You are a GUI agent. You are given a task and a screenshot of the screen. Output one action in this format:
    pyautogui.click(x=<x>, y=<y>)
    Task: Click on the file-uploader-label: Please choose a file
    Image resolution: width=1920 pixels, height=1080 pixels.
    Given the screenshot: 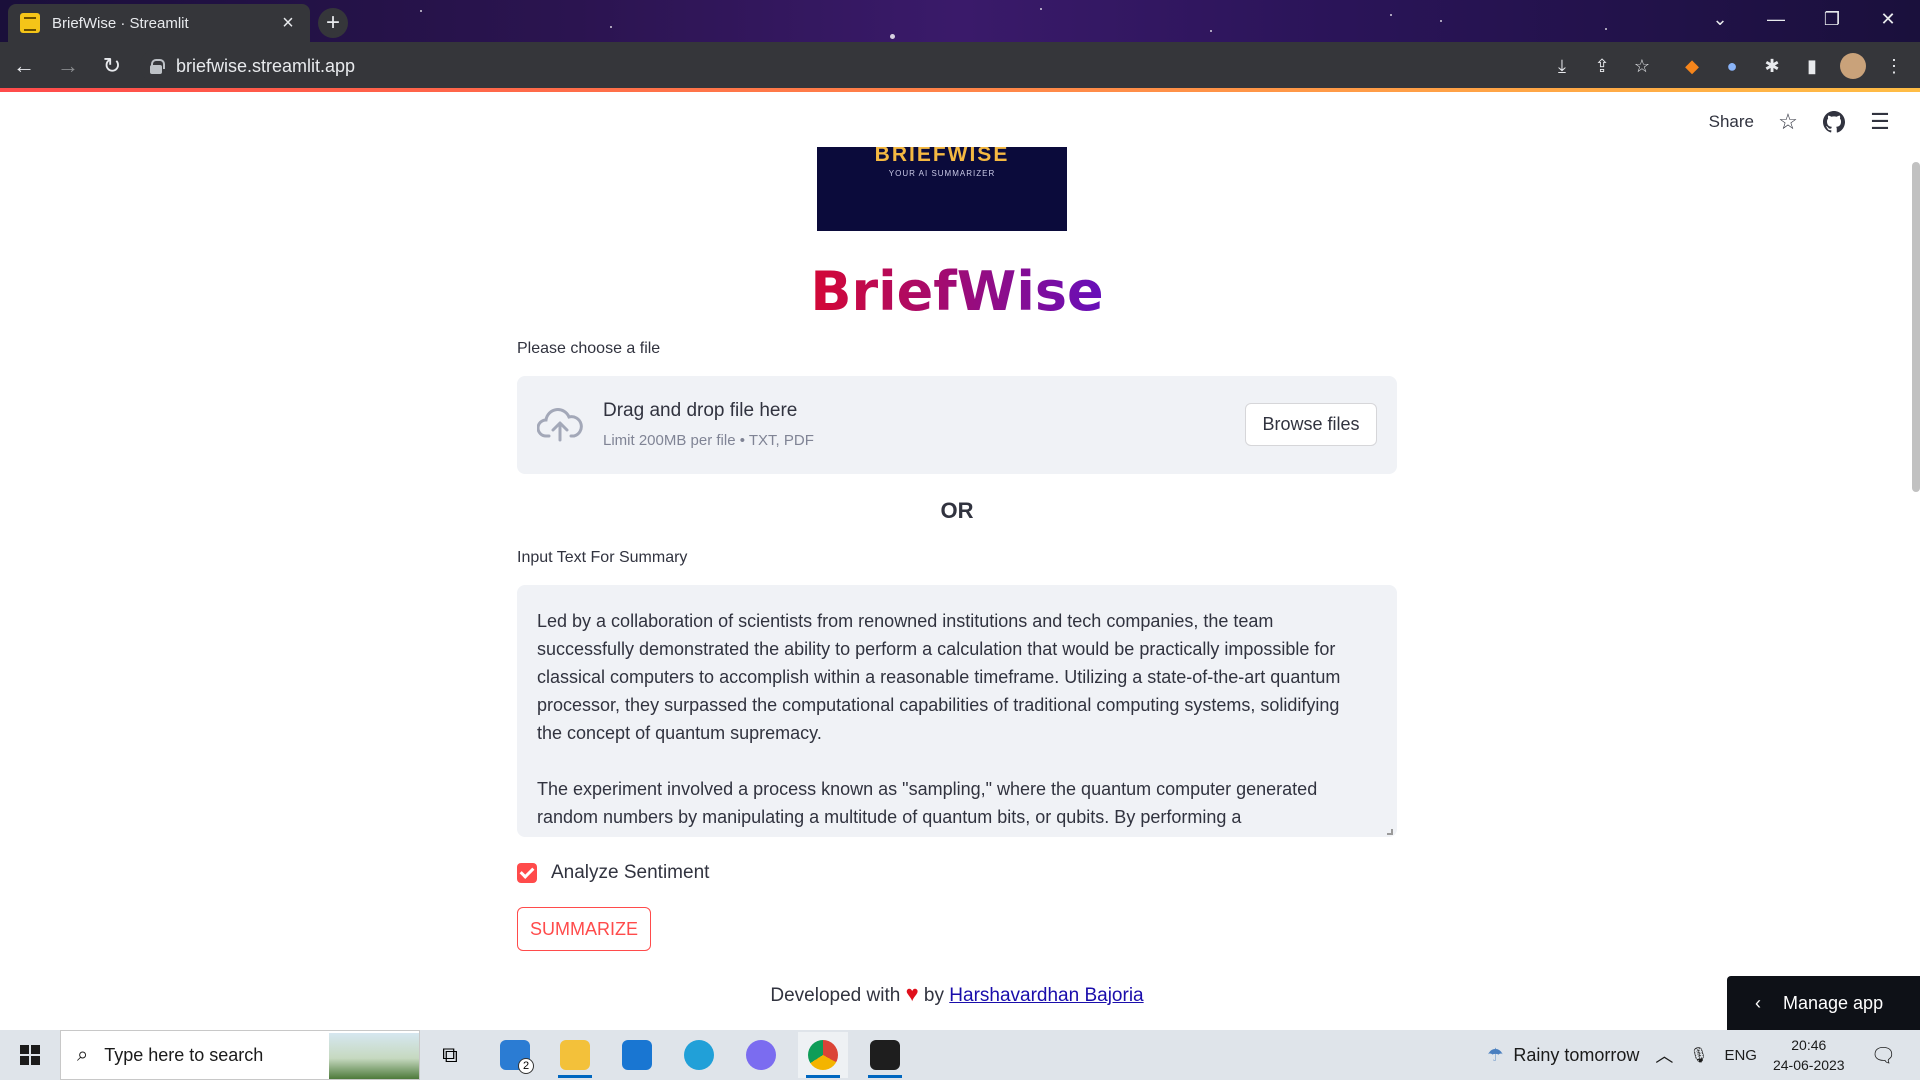 What is the action you would take?
    pyautogui.click(x=589, y=348)
    